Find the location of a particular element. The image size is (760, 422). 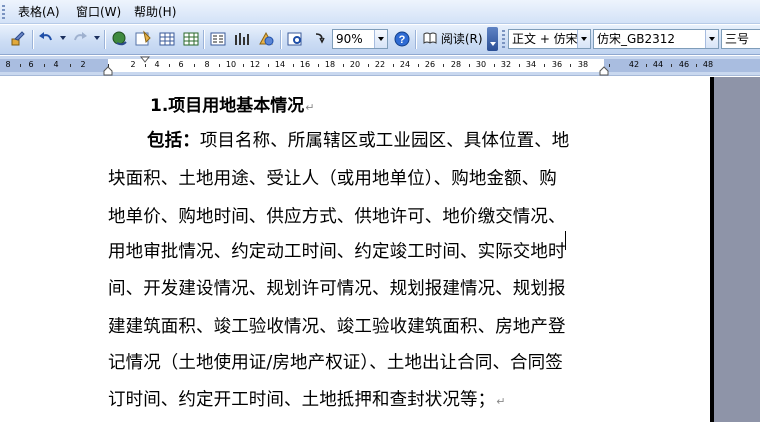

ruler-number: 6 is located at coordinates (31, 64).